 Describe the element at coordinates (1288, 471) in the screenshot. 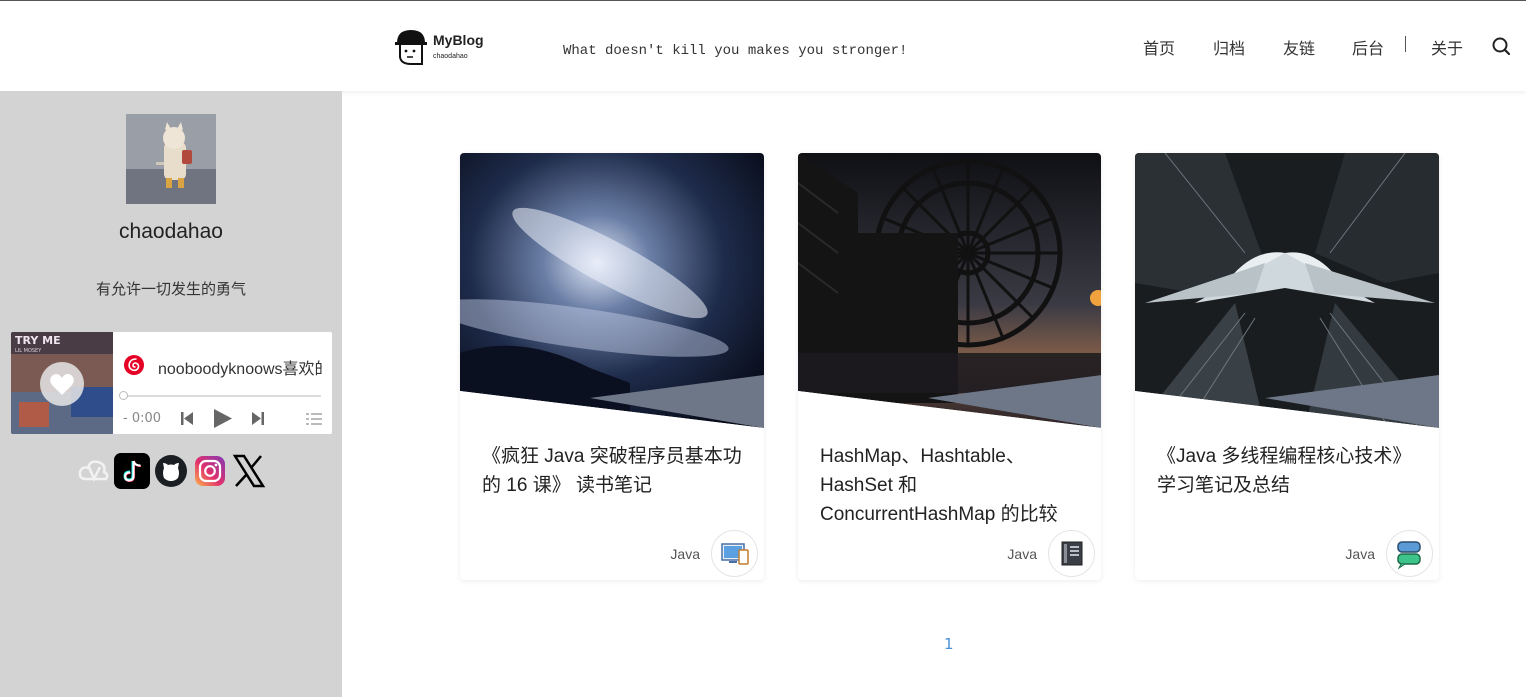

I see `post-title: 《Java 多线程编程核心技术》学习笔记及总结` at that location.